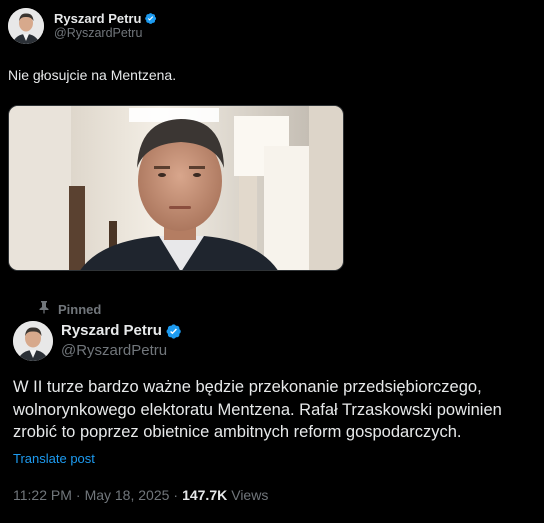 The image size is (544, 523). What do you see at coordinates (250, 495) in the screenshot?
I see `views-label: Views` at bounding box center [250, 495].